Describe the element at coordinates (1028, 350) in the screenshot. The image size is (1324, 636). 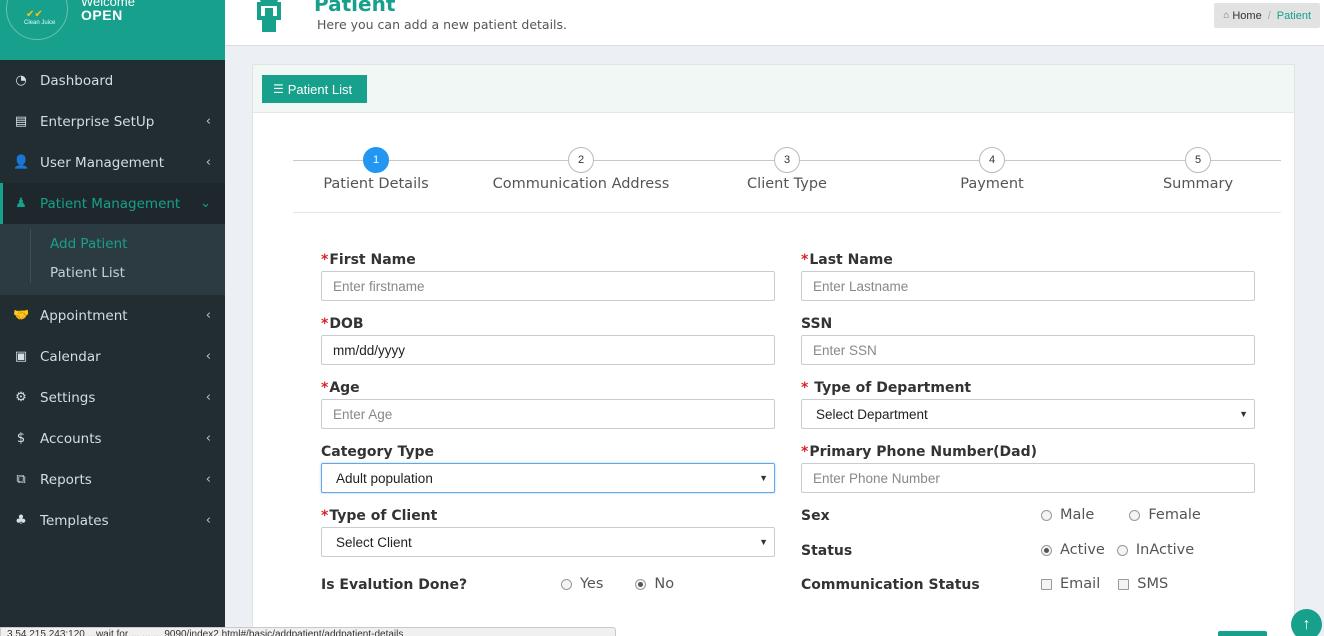
I see `ssn-input` at that location.